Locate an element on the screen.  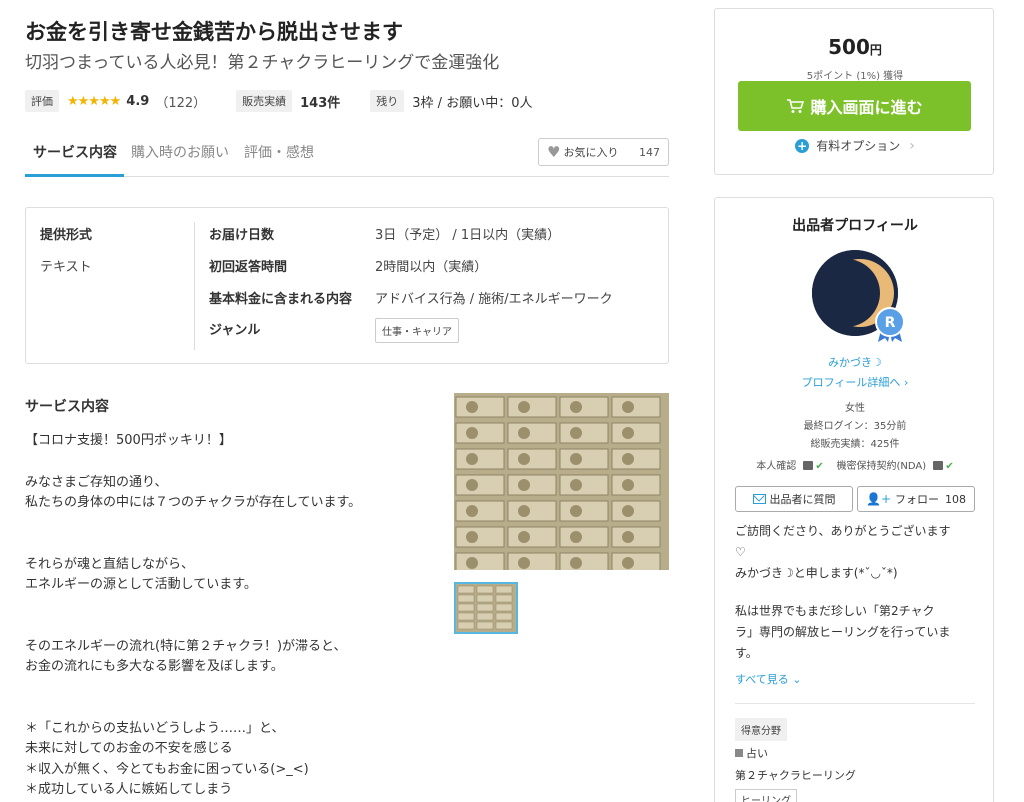
service-title: お金を引き寄せ金銭苦から脱出させます is located at coordinates (214, 32).